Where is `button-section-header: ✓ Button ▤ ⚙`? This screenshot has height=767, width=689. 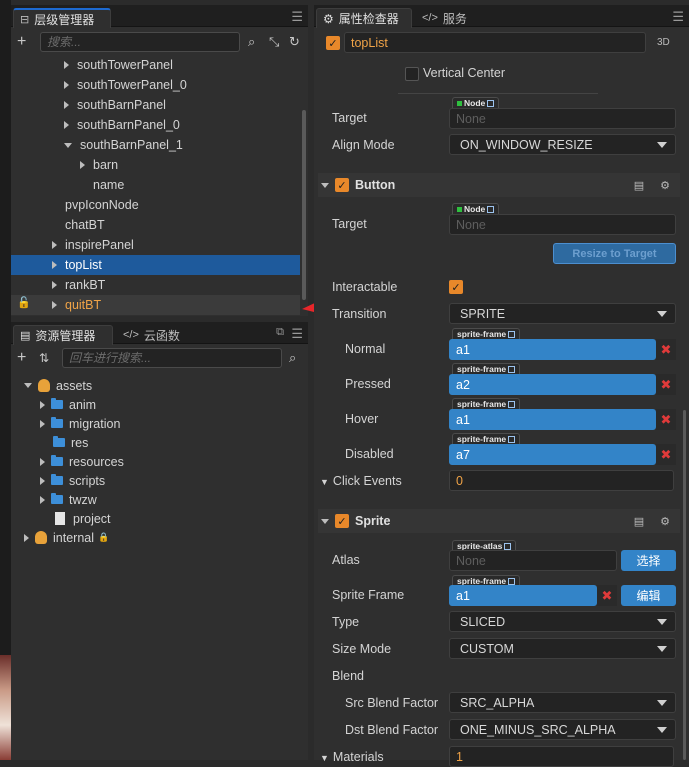
button-section-header: ✓ Button ▤ ⚙ is located at coordinates (499, 185).